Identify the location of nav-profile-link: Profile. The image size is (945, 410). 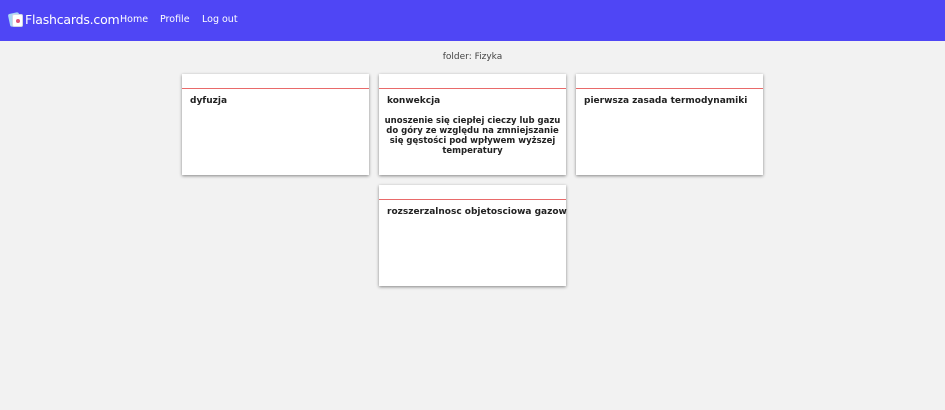
(175, 19).